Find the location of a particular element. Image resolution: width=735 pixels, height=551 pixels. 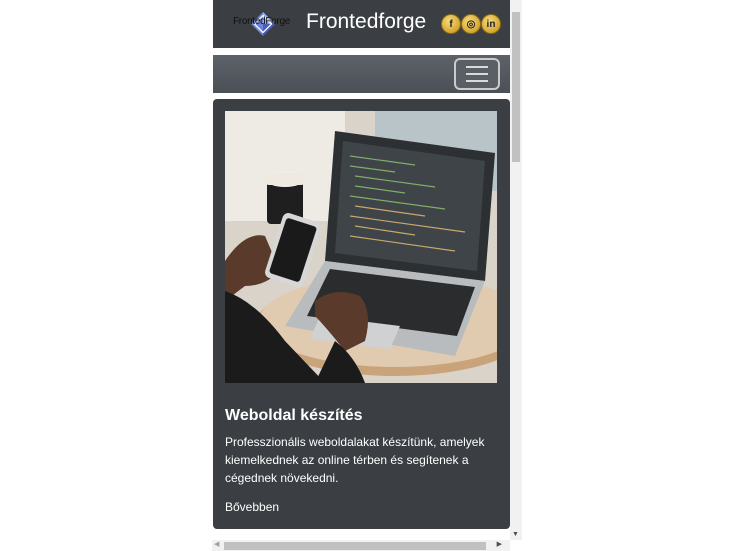

horizontal-scrollbar: ◀ ▶ is located at coordinates (361, 545).